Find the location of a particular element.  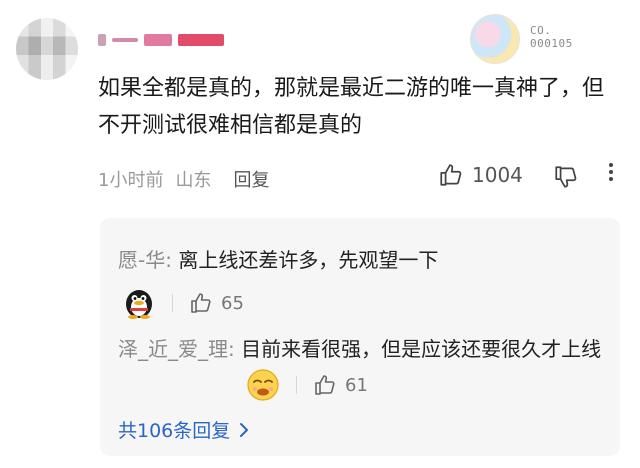

reply-author: 愿-华 is located at coordinates (141, 260).